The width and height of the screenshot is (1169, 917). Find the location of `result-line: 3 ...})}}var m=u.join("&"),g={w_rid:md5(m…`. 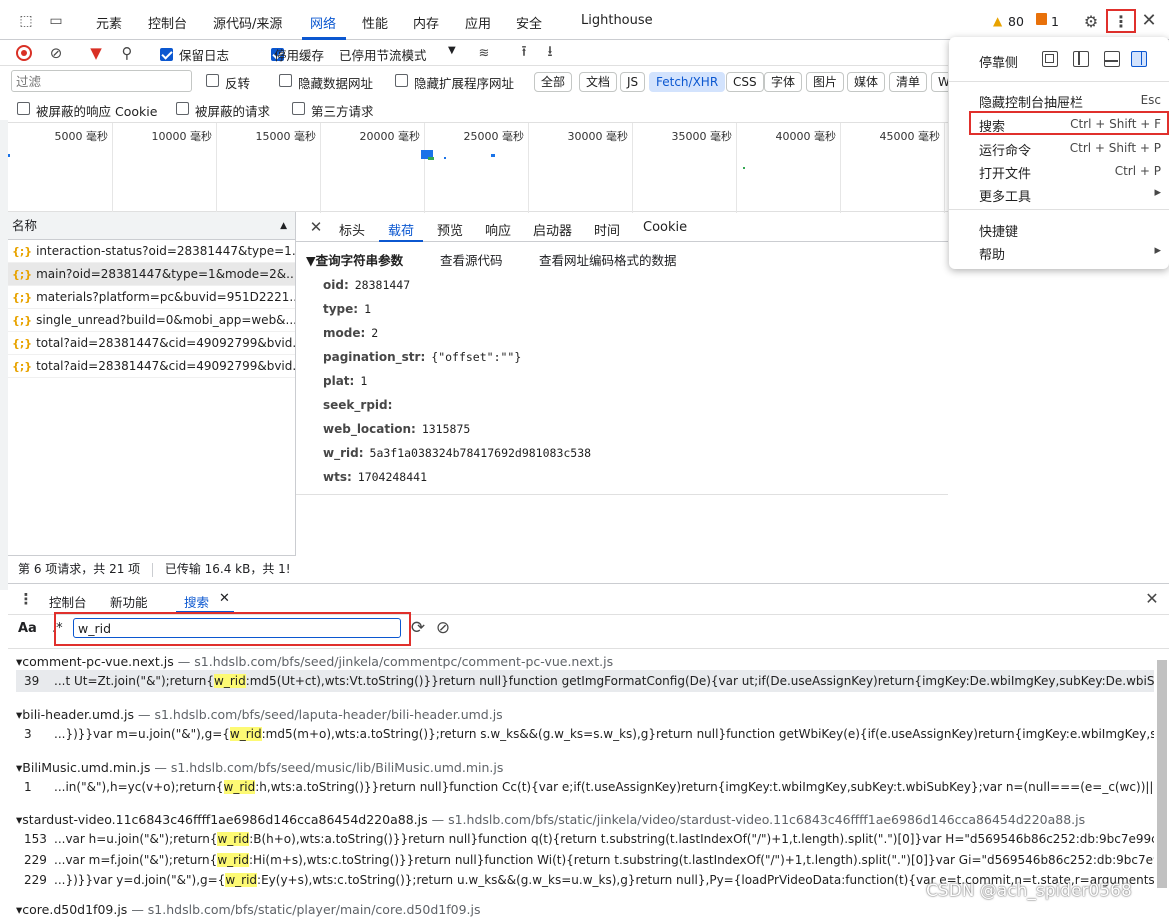

result-line: 3 ...})}}var m=u.join("&"),g={w_rid:md5(m… is located at coordinates (585, 734).